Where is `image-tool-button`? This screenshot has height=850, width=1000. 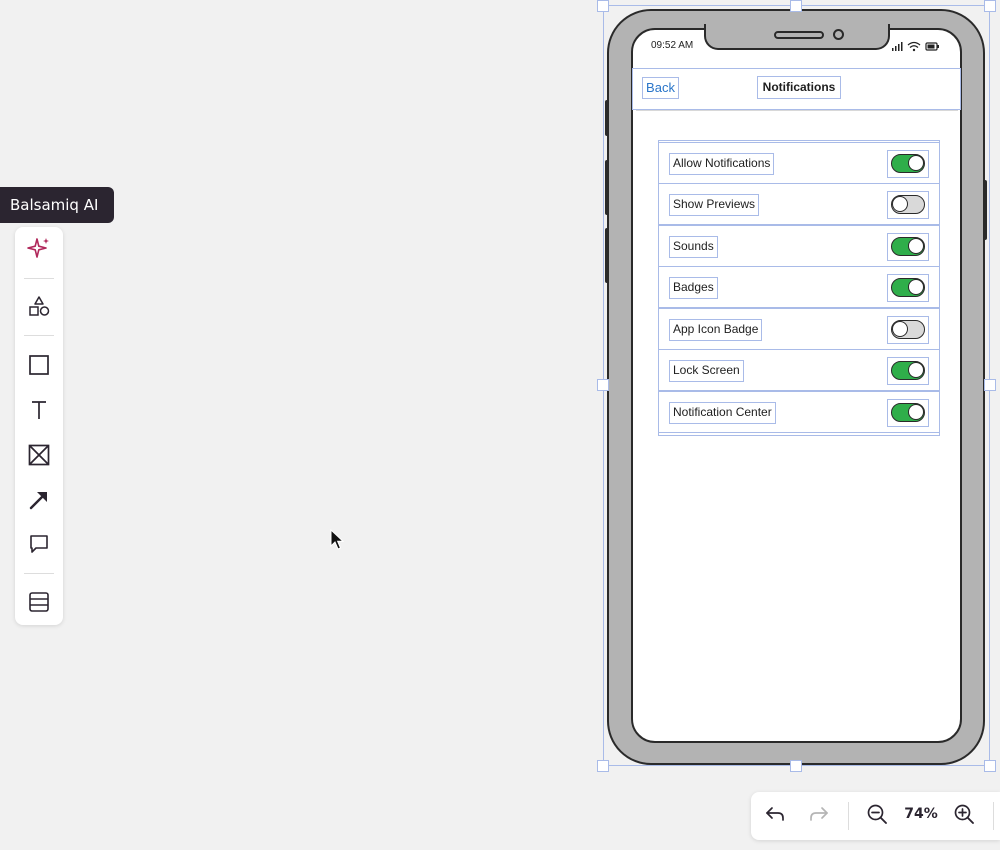 image-tool-button is located at coordinates (39, 455).